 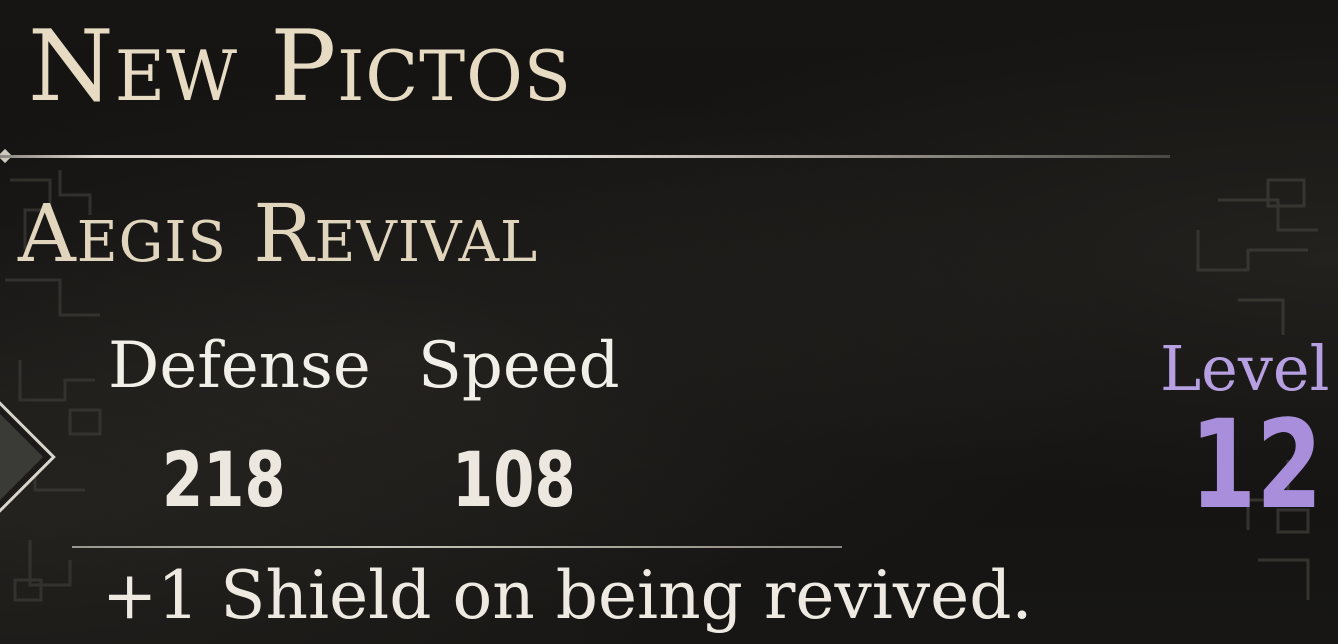 I want to click on picto-name: Aegis Revival, so click(x=278, y=233).